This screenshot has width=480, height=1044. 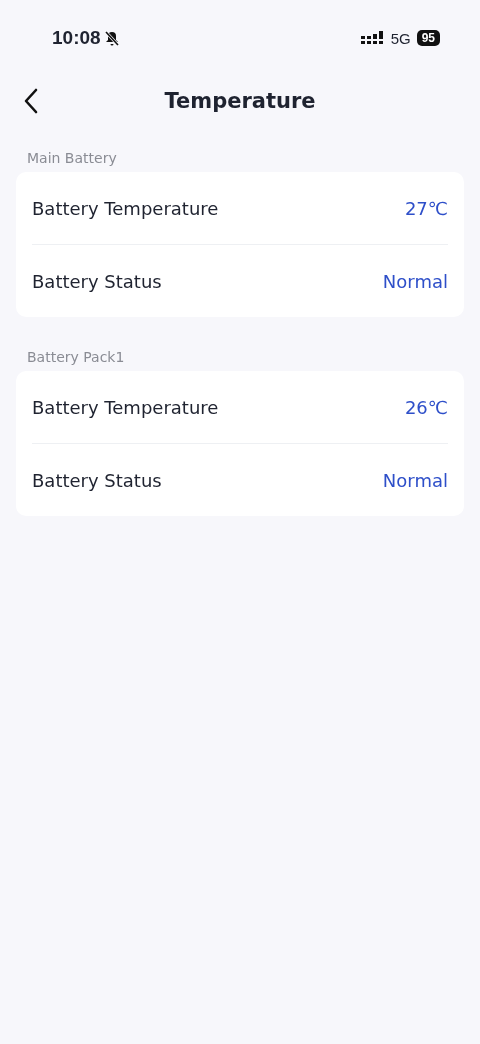 I want to click on back-button, so click(x=31, y=101).